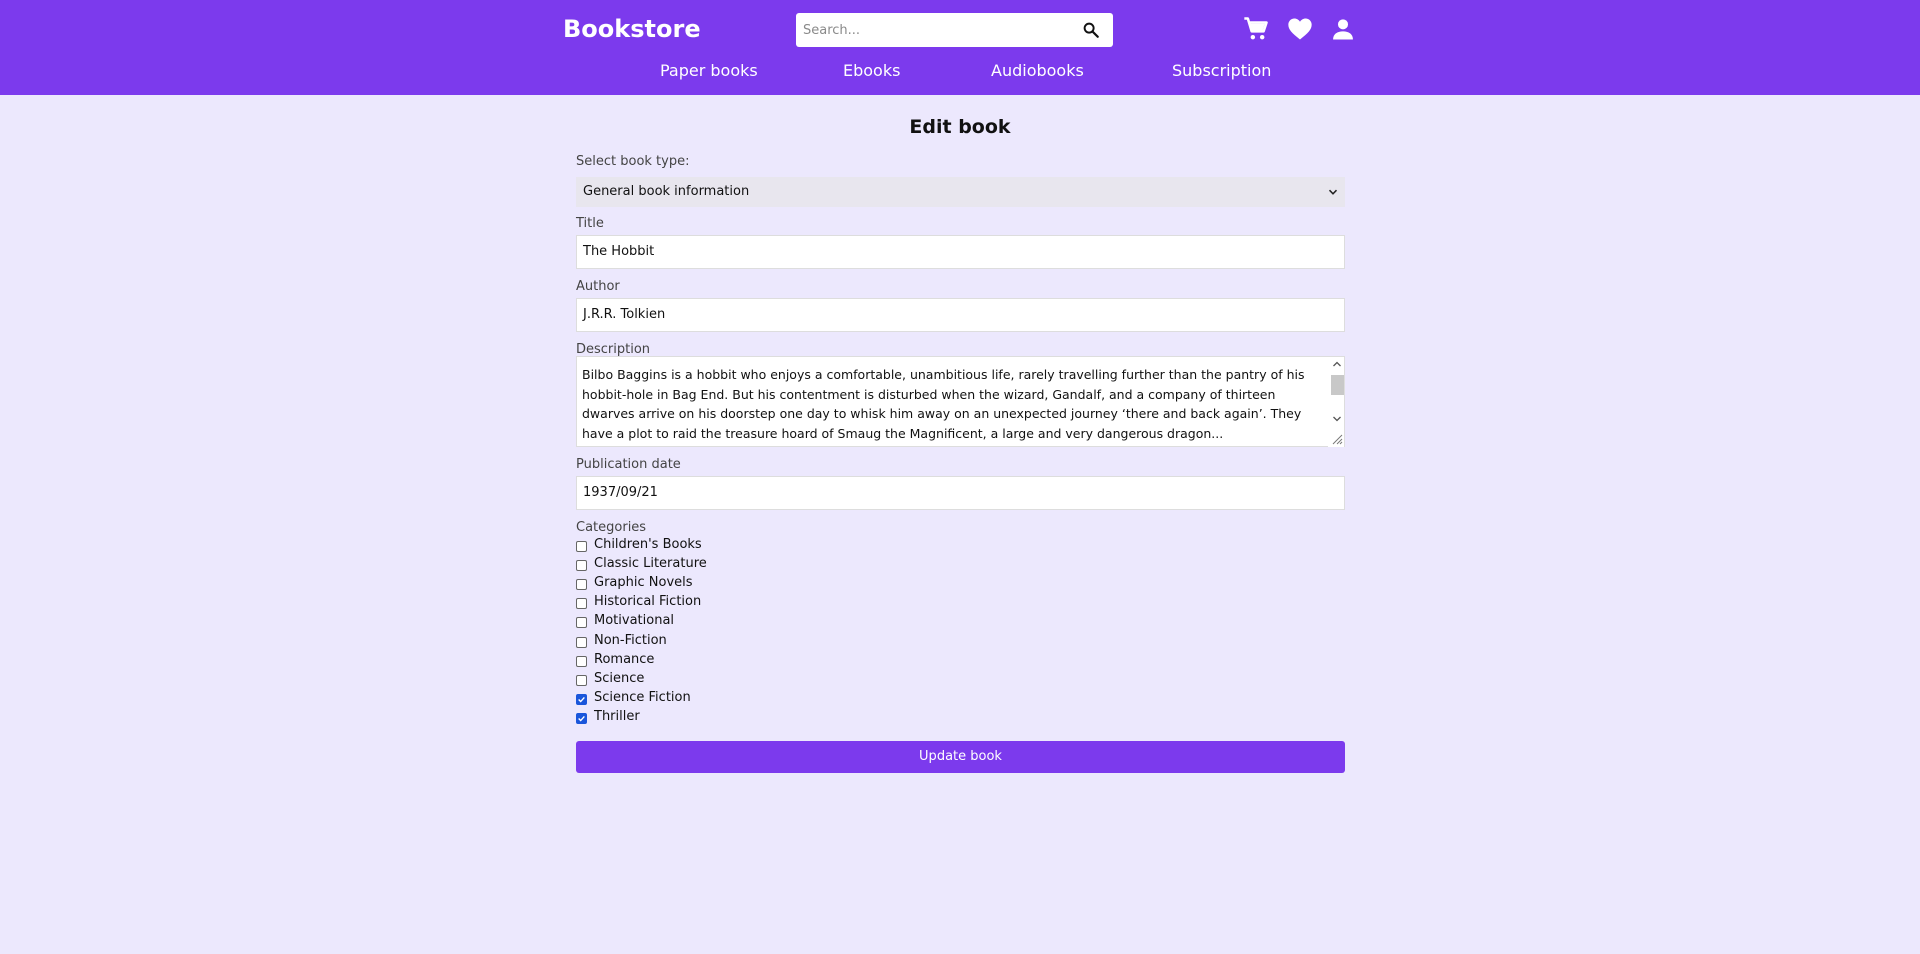 The height and width of the screenshot is (954, 1920). I want to click on nav-ebooks: Ebooks, so click(871, 70).